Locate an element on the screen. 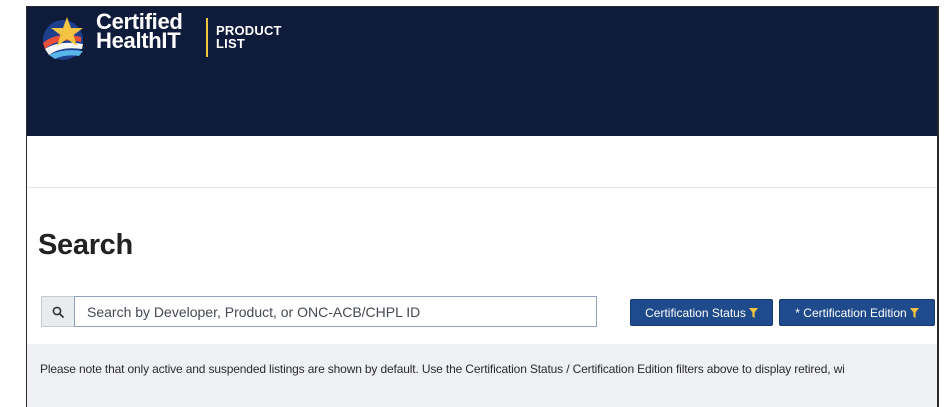 The width and height of the screenshot is (944, 407). brand-divider is located at coordinates (207, 37).